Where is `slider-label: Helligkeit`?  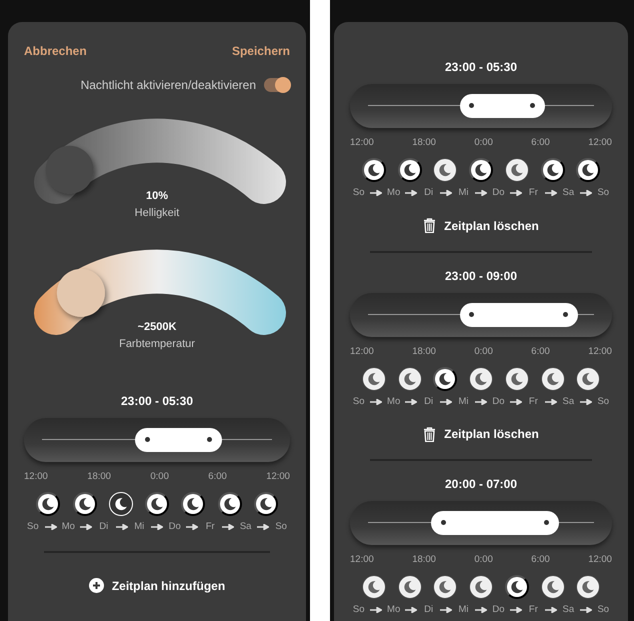
slider-label: Helligkeit is located at coordinates (157, 213).